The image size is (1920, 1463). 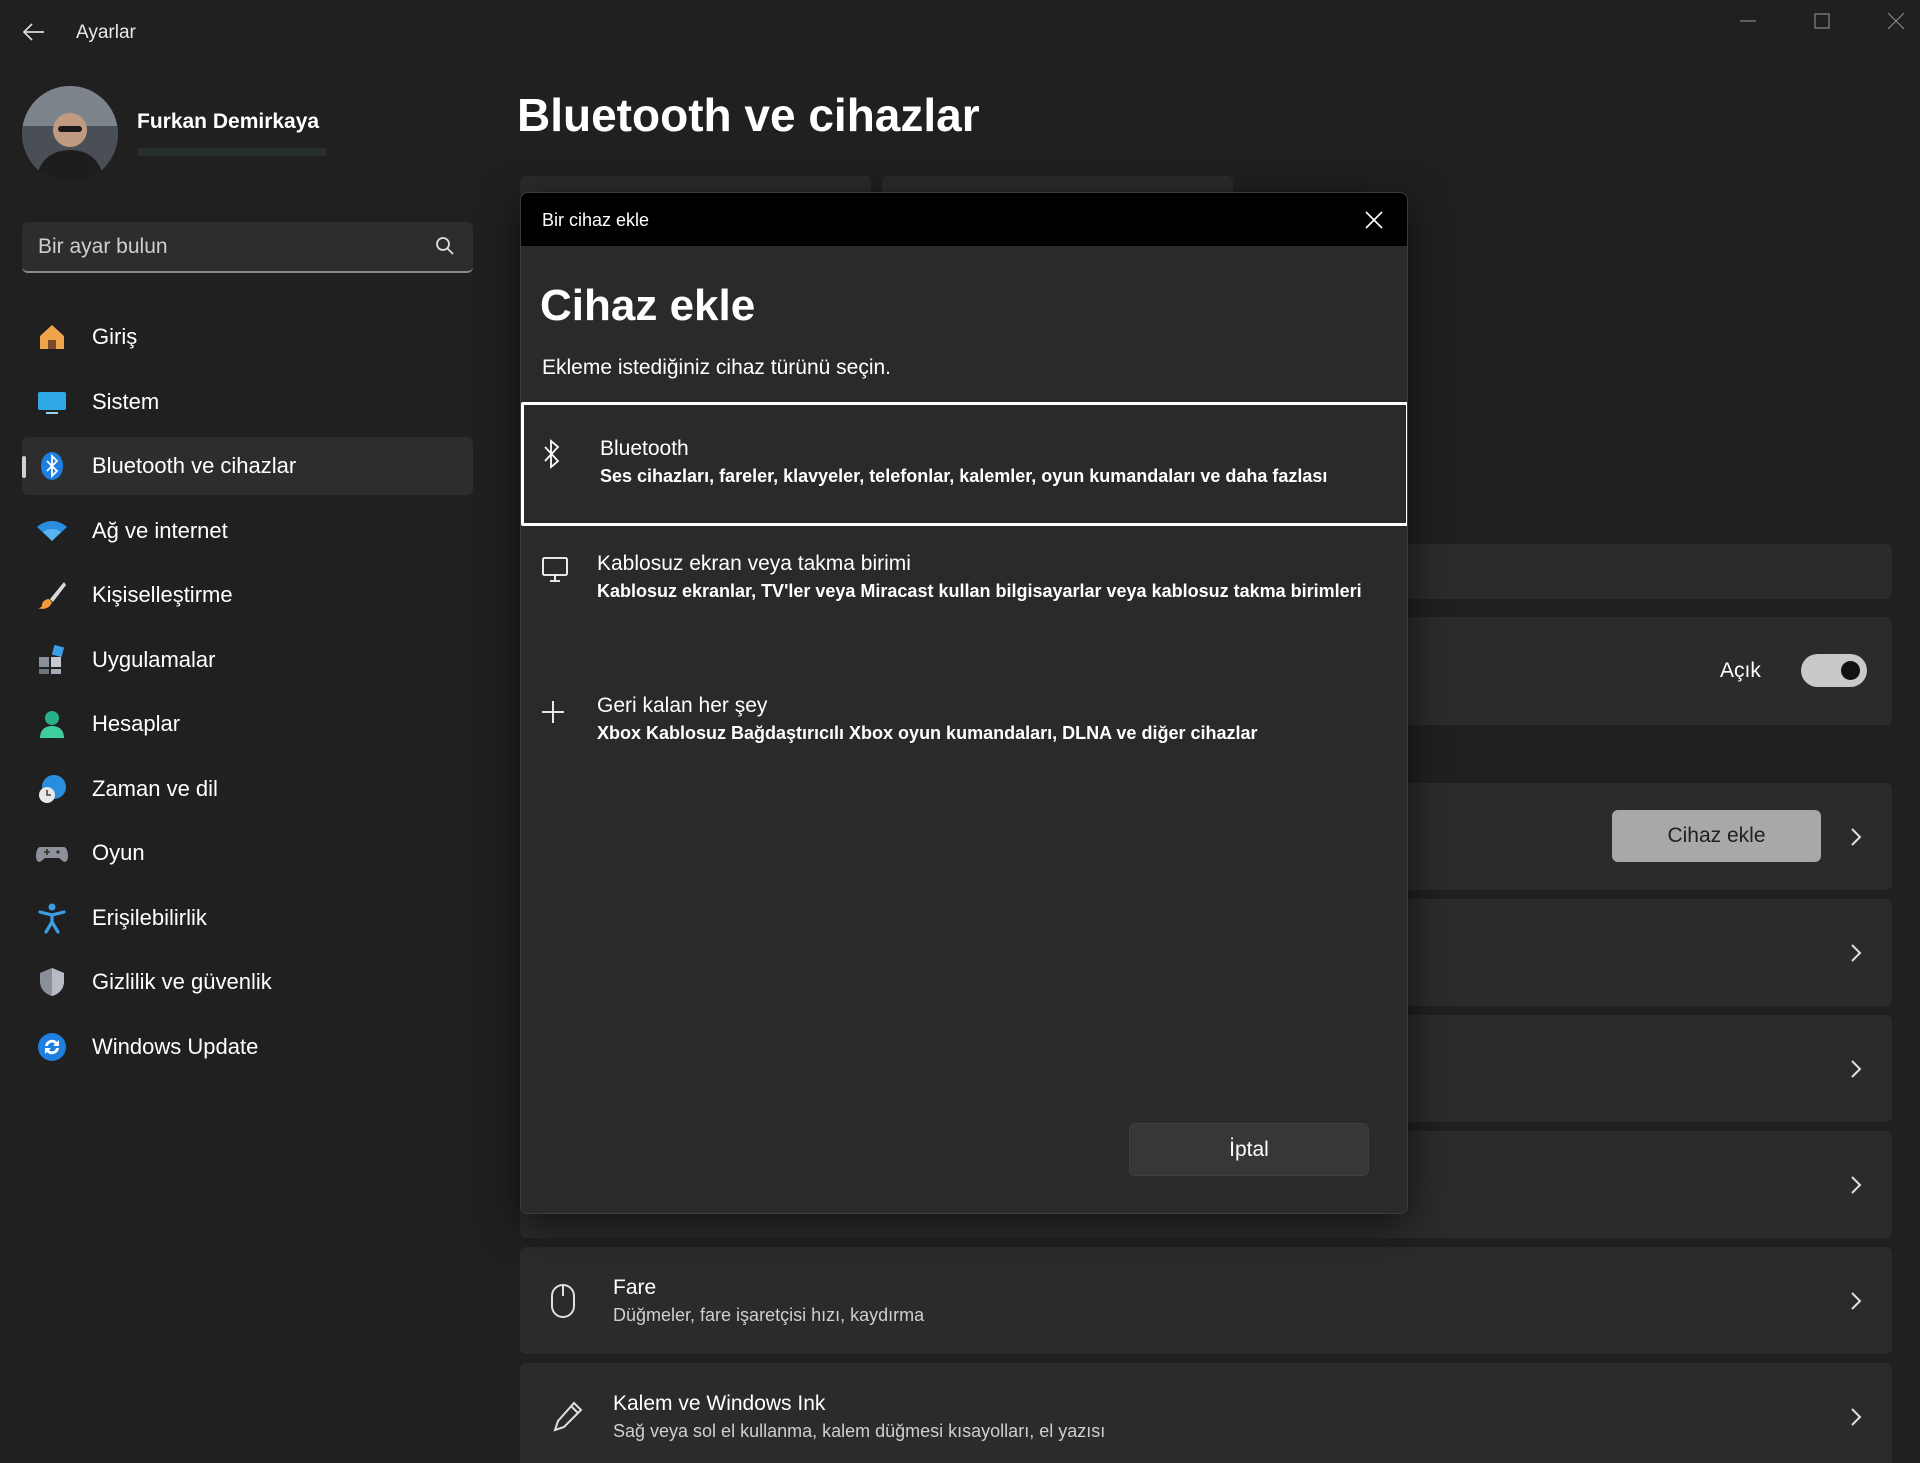 I want to click on mouse-icon, so click(x=563, y=1300).